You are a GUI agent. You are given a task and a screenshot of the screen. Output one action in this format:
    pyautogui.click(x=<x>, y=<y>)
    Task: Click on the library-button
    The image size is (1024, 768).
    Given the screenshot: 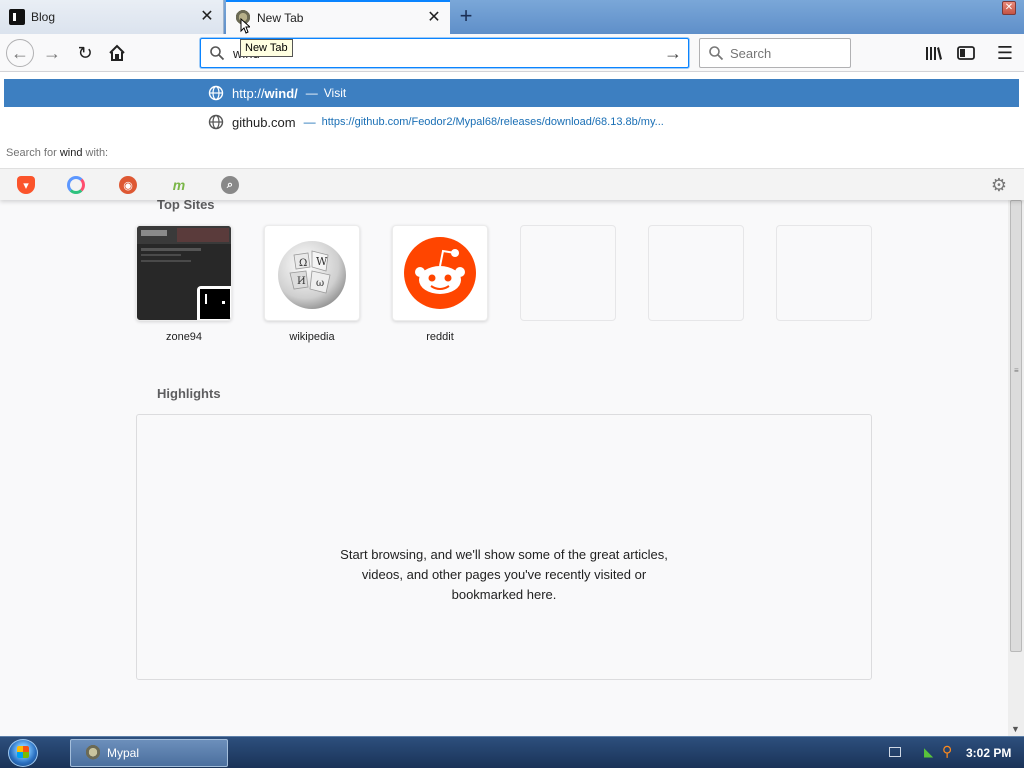 What is the action you would take?
    pyautogui.click(x=934, y=53)
    